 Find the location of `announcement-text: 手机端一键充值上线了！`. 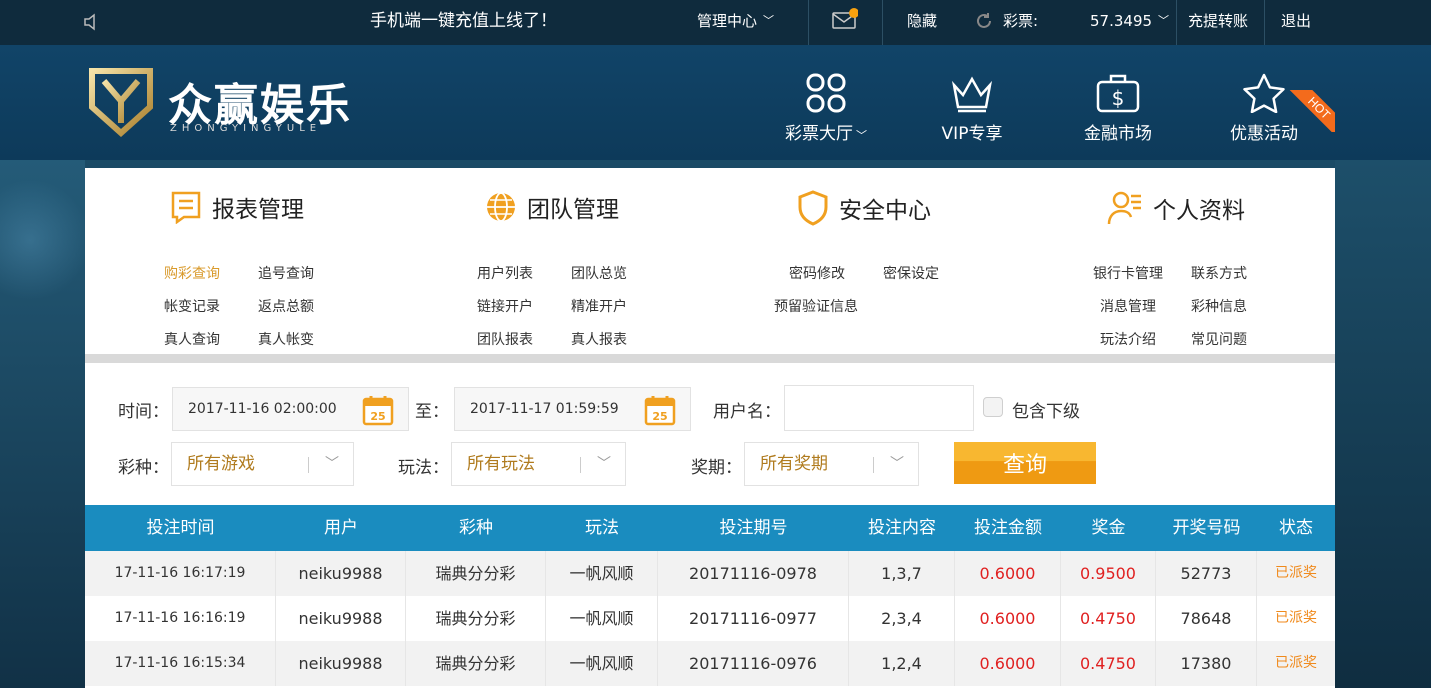

announcement-text: 手机端一键充值上线了！ is located at coordinates (463, 22).